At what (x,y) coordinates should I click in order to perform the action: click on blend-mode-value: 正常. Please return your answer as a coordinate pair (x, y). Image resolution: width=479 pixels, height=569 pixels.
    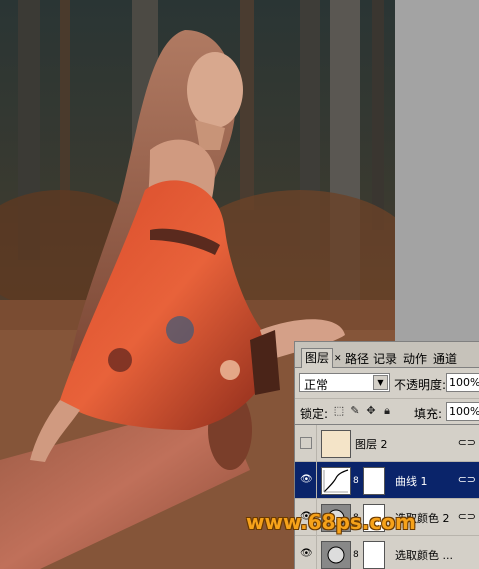
    Looking at the image, I should click on (316, 385).